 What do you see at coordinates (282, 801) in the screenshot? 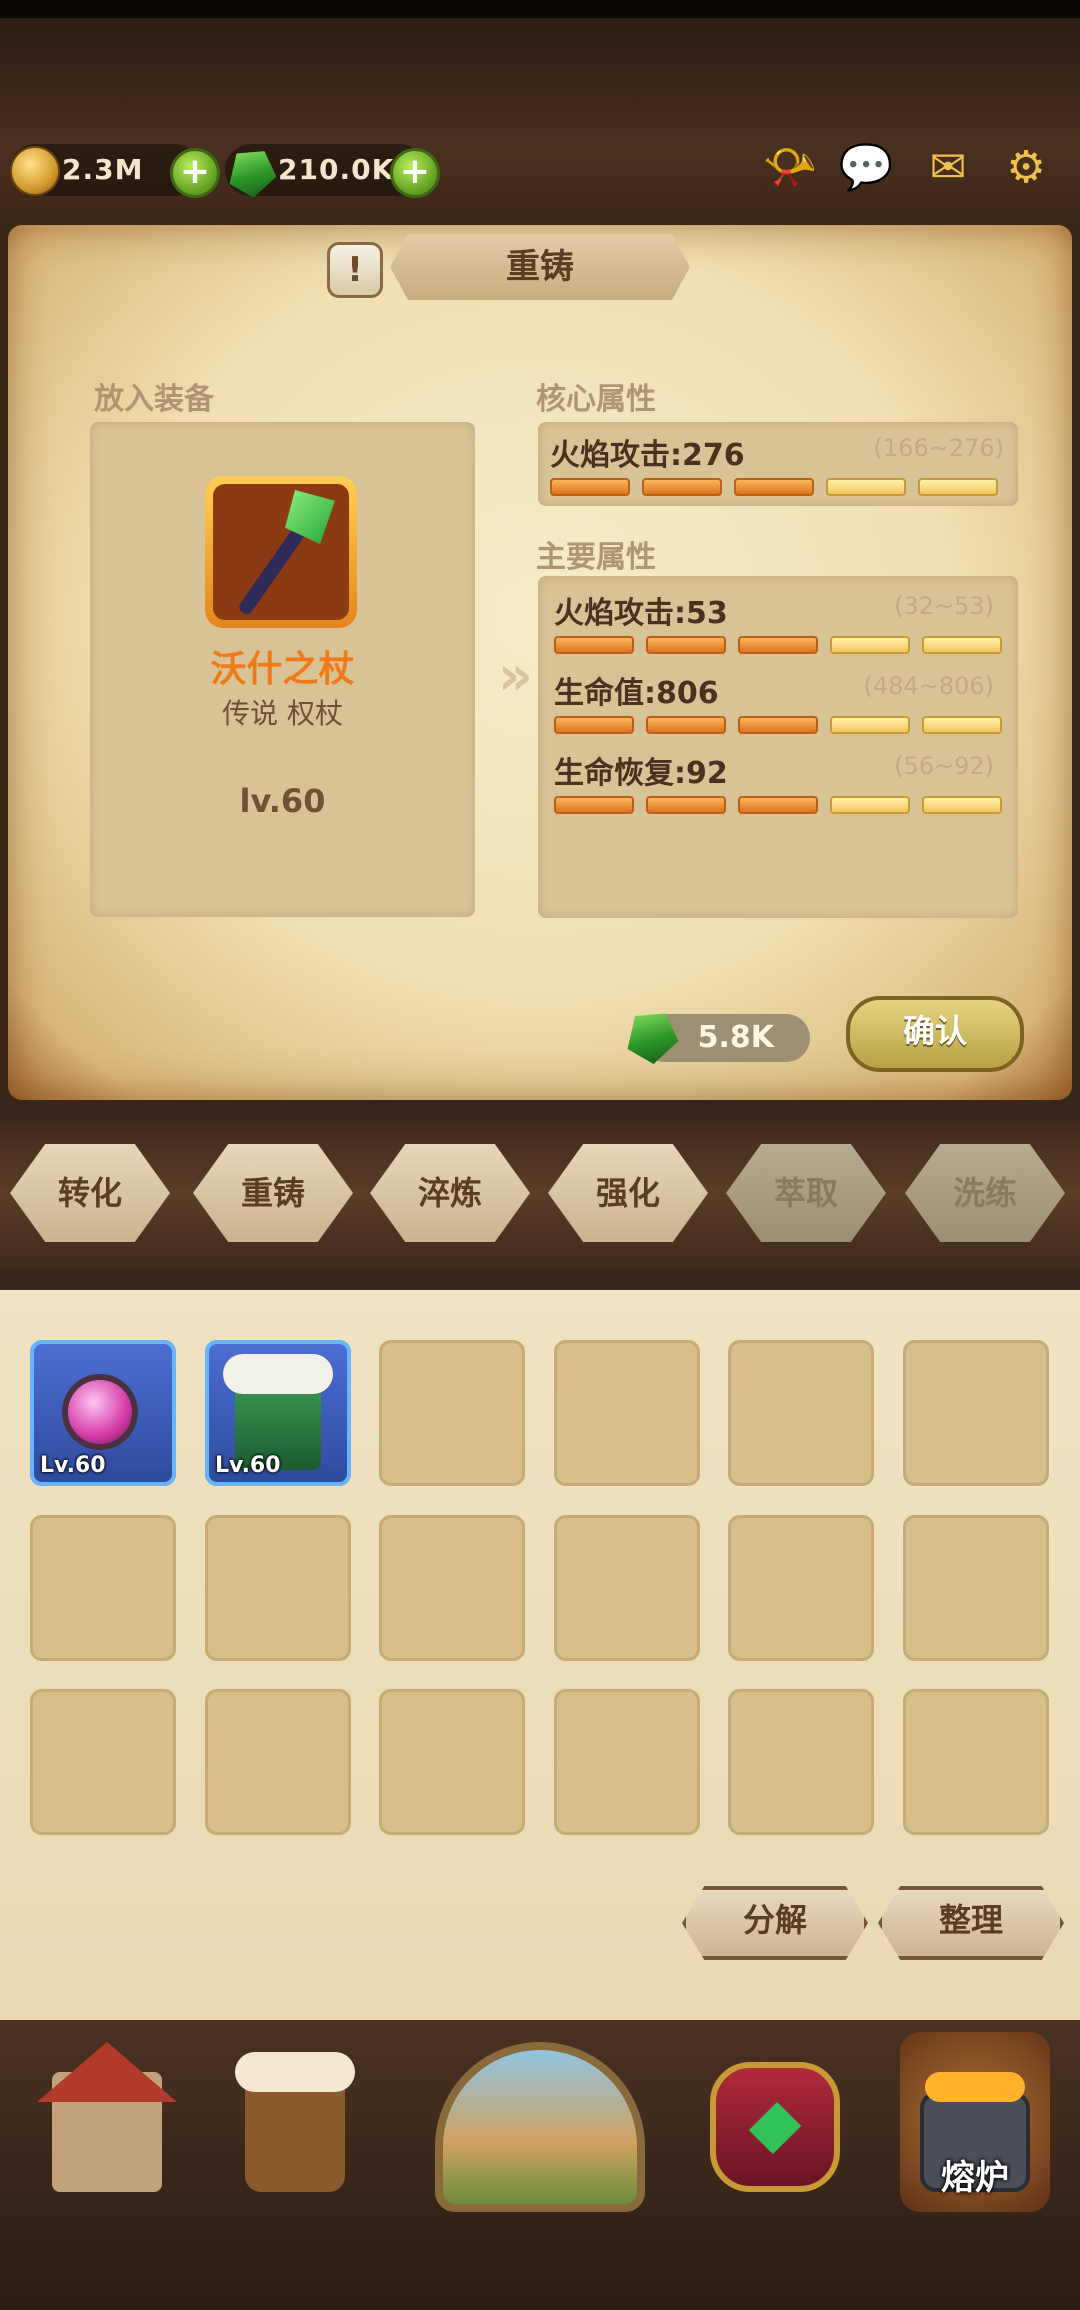
I see `item-level: lv.60` at bounding box center [282, 801].